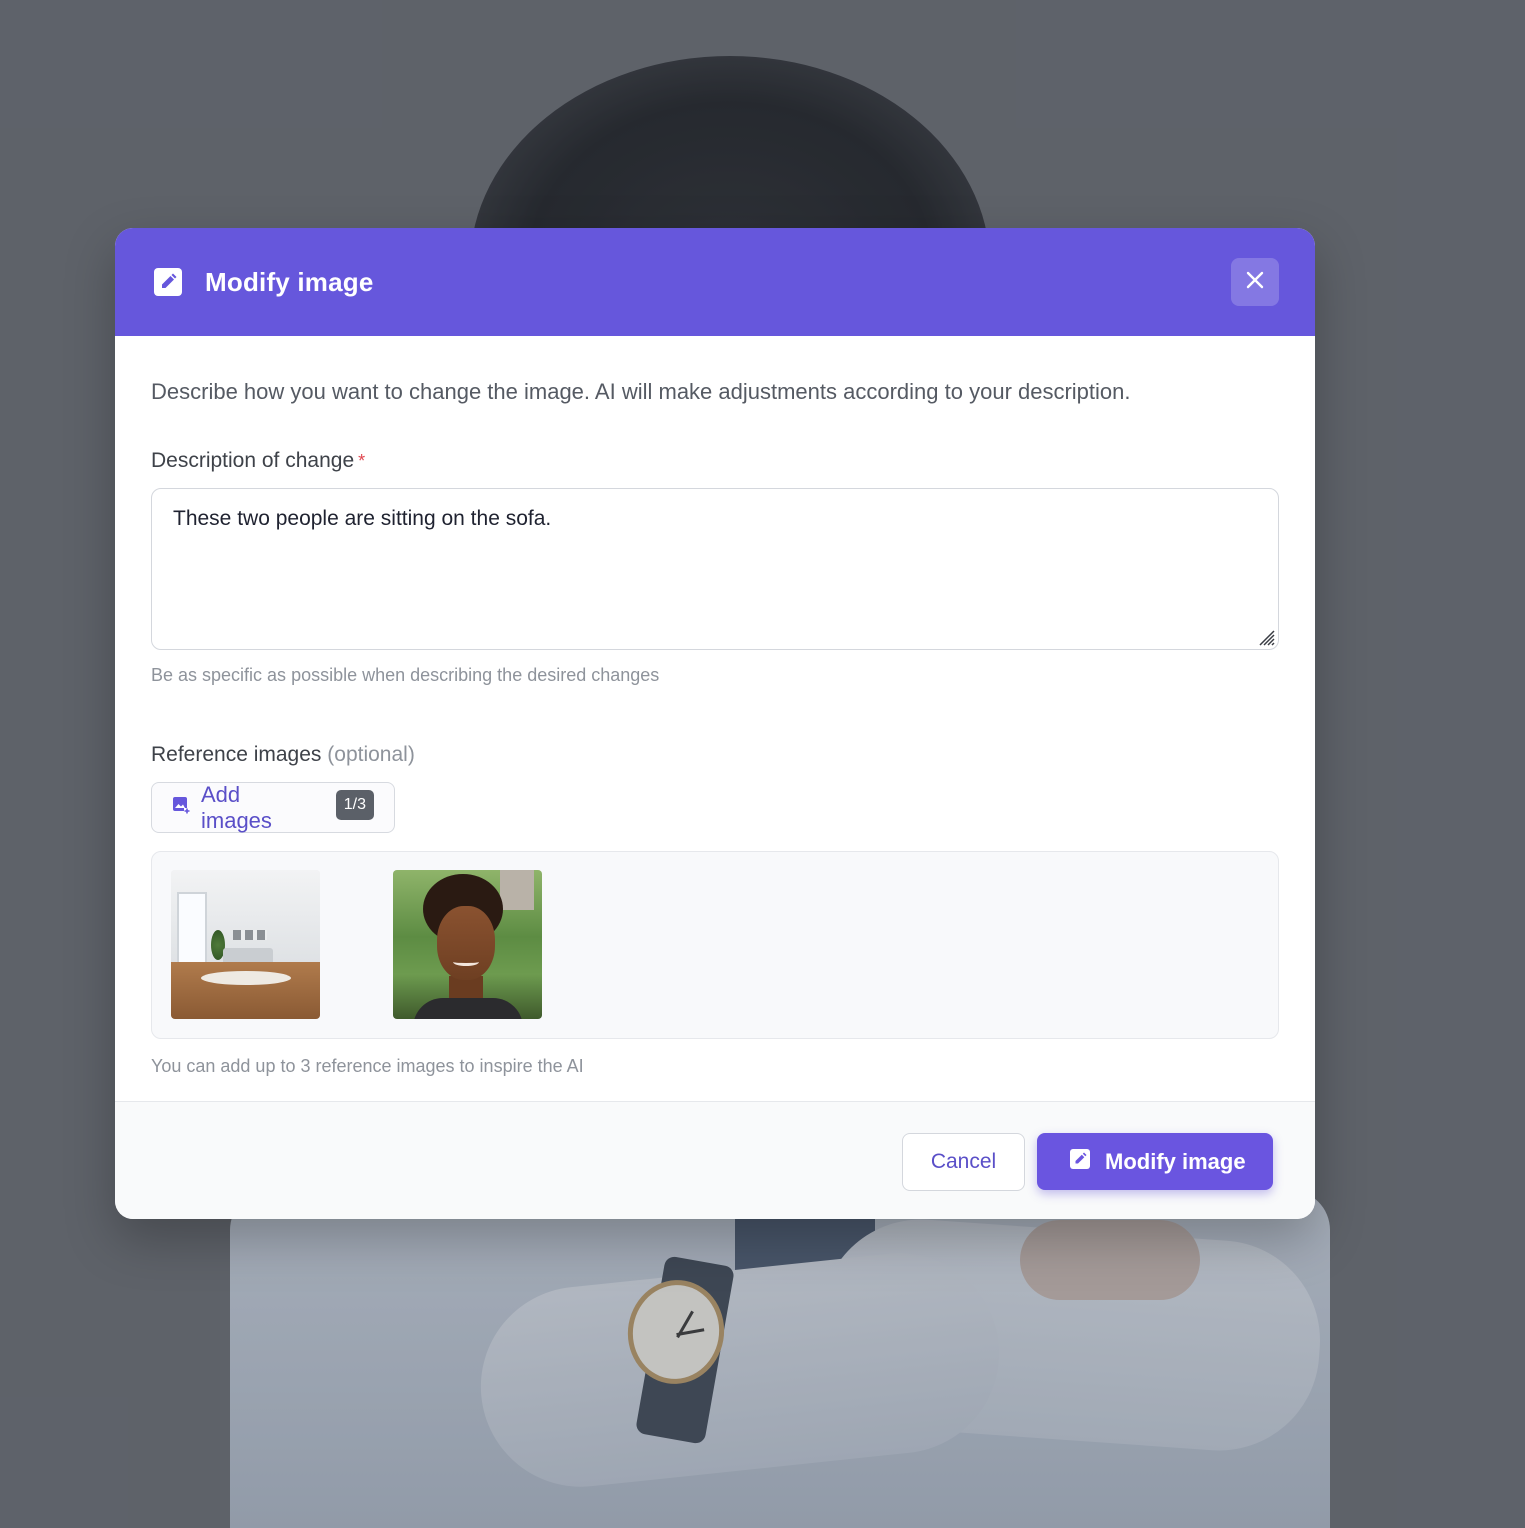 The width and height of the screenshot is (1525, 1528). I want to click on reference-images-label-text: Reference images, so click(236, 754).